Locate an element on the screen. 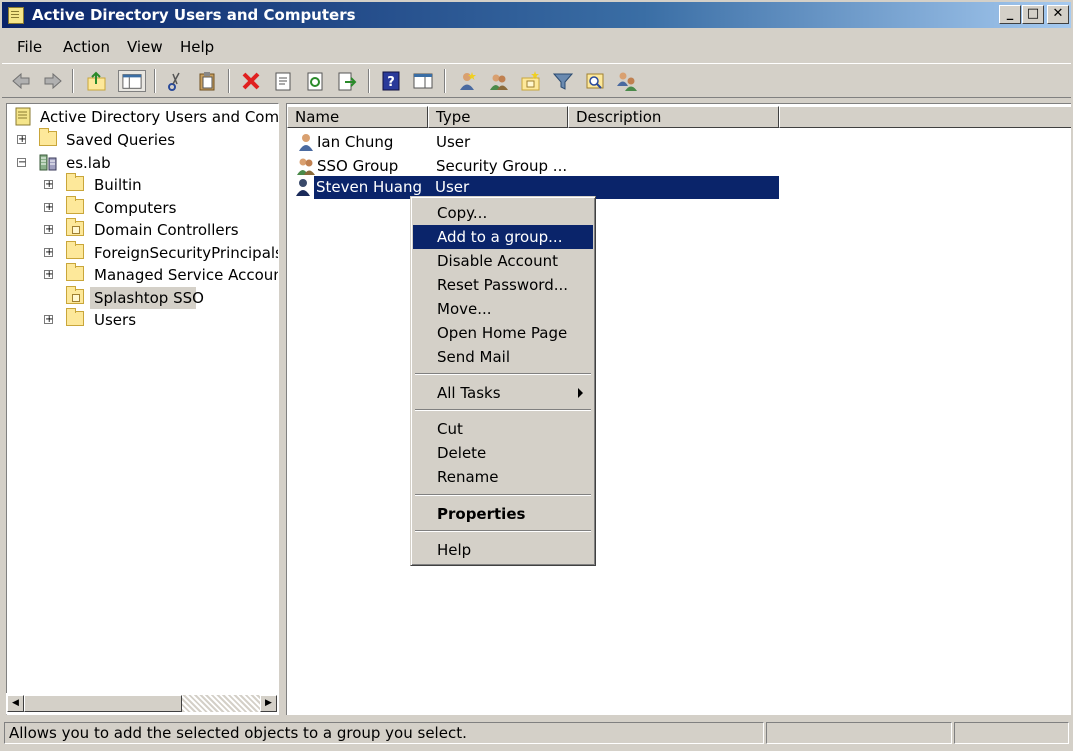  up-folder-icon is located at coordinates (97, 81).